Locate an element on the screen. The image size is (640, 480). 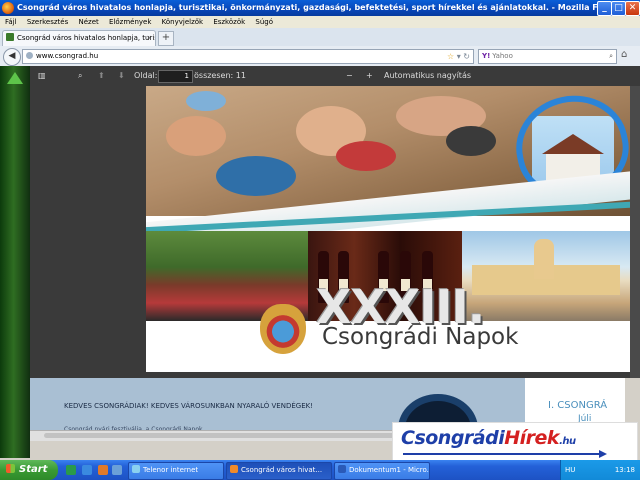
clock: 13:18 is located at coordinates (624, 470).